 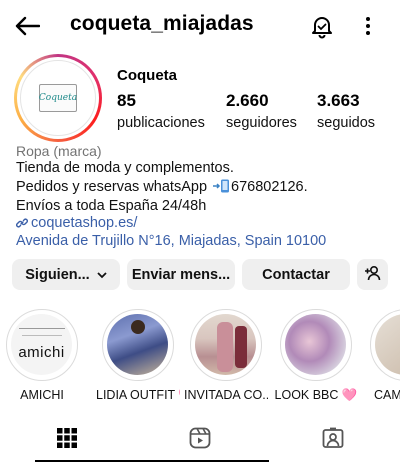 What do you see at coordinates (41, 352) in the screenshot?
I see `highlight-cover-text: amichi` at bounding box center [41, 352].